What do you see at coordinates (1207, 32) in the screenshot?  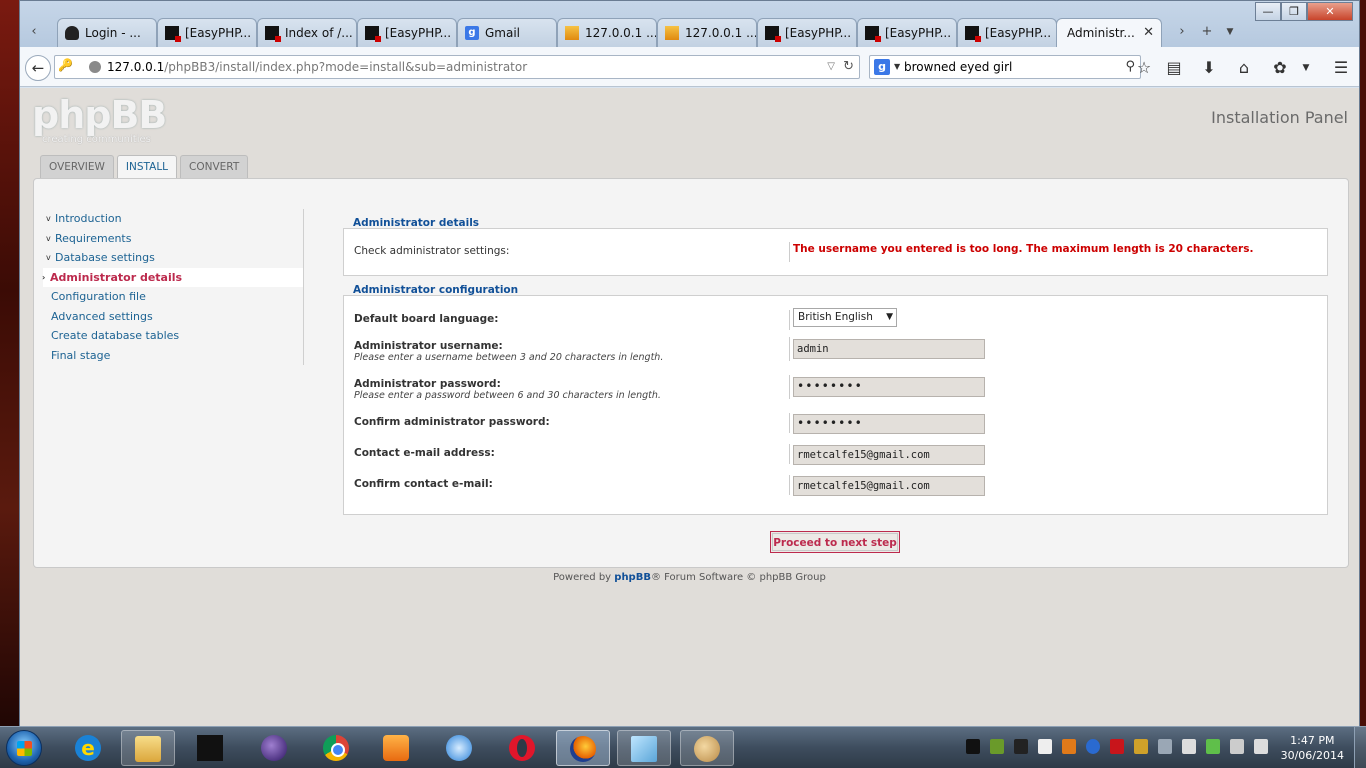 I see `new-tab-icon: +` at bounding box center [1207, 32].